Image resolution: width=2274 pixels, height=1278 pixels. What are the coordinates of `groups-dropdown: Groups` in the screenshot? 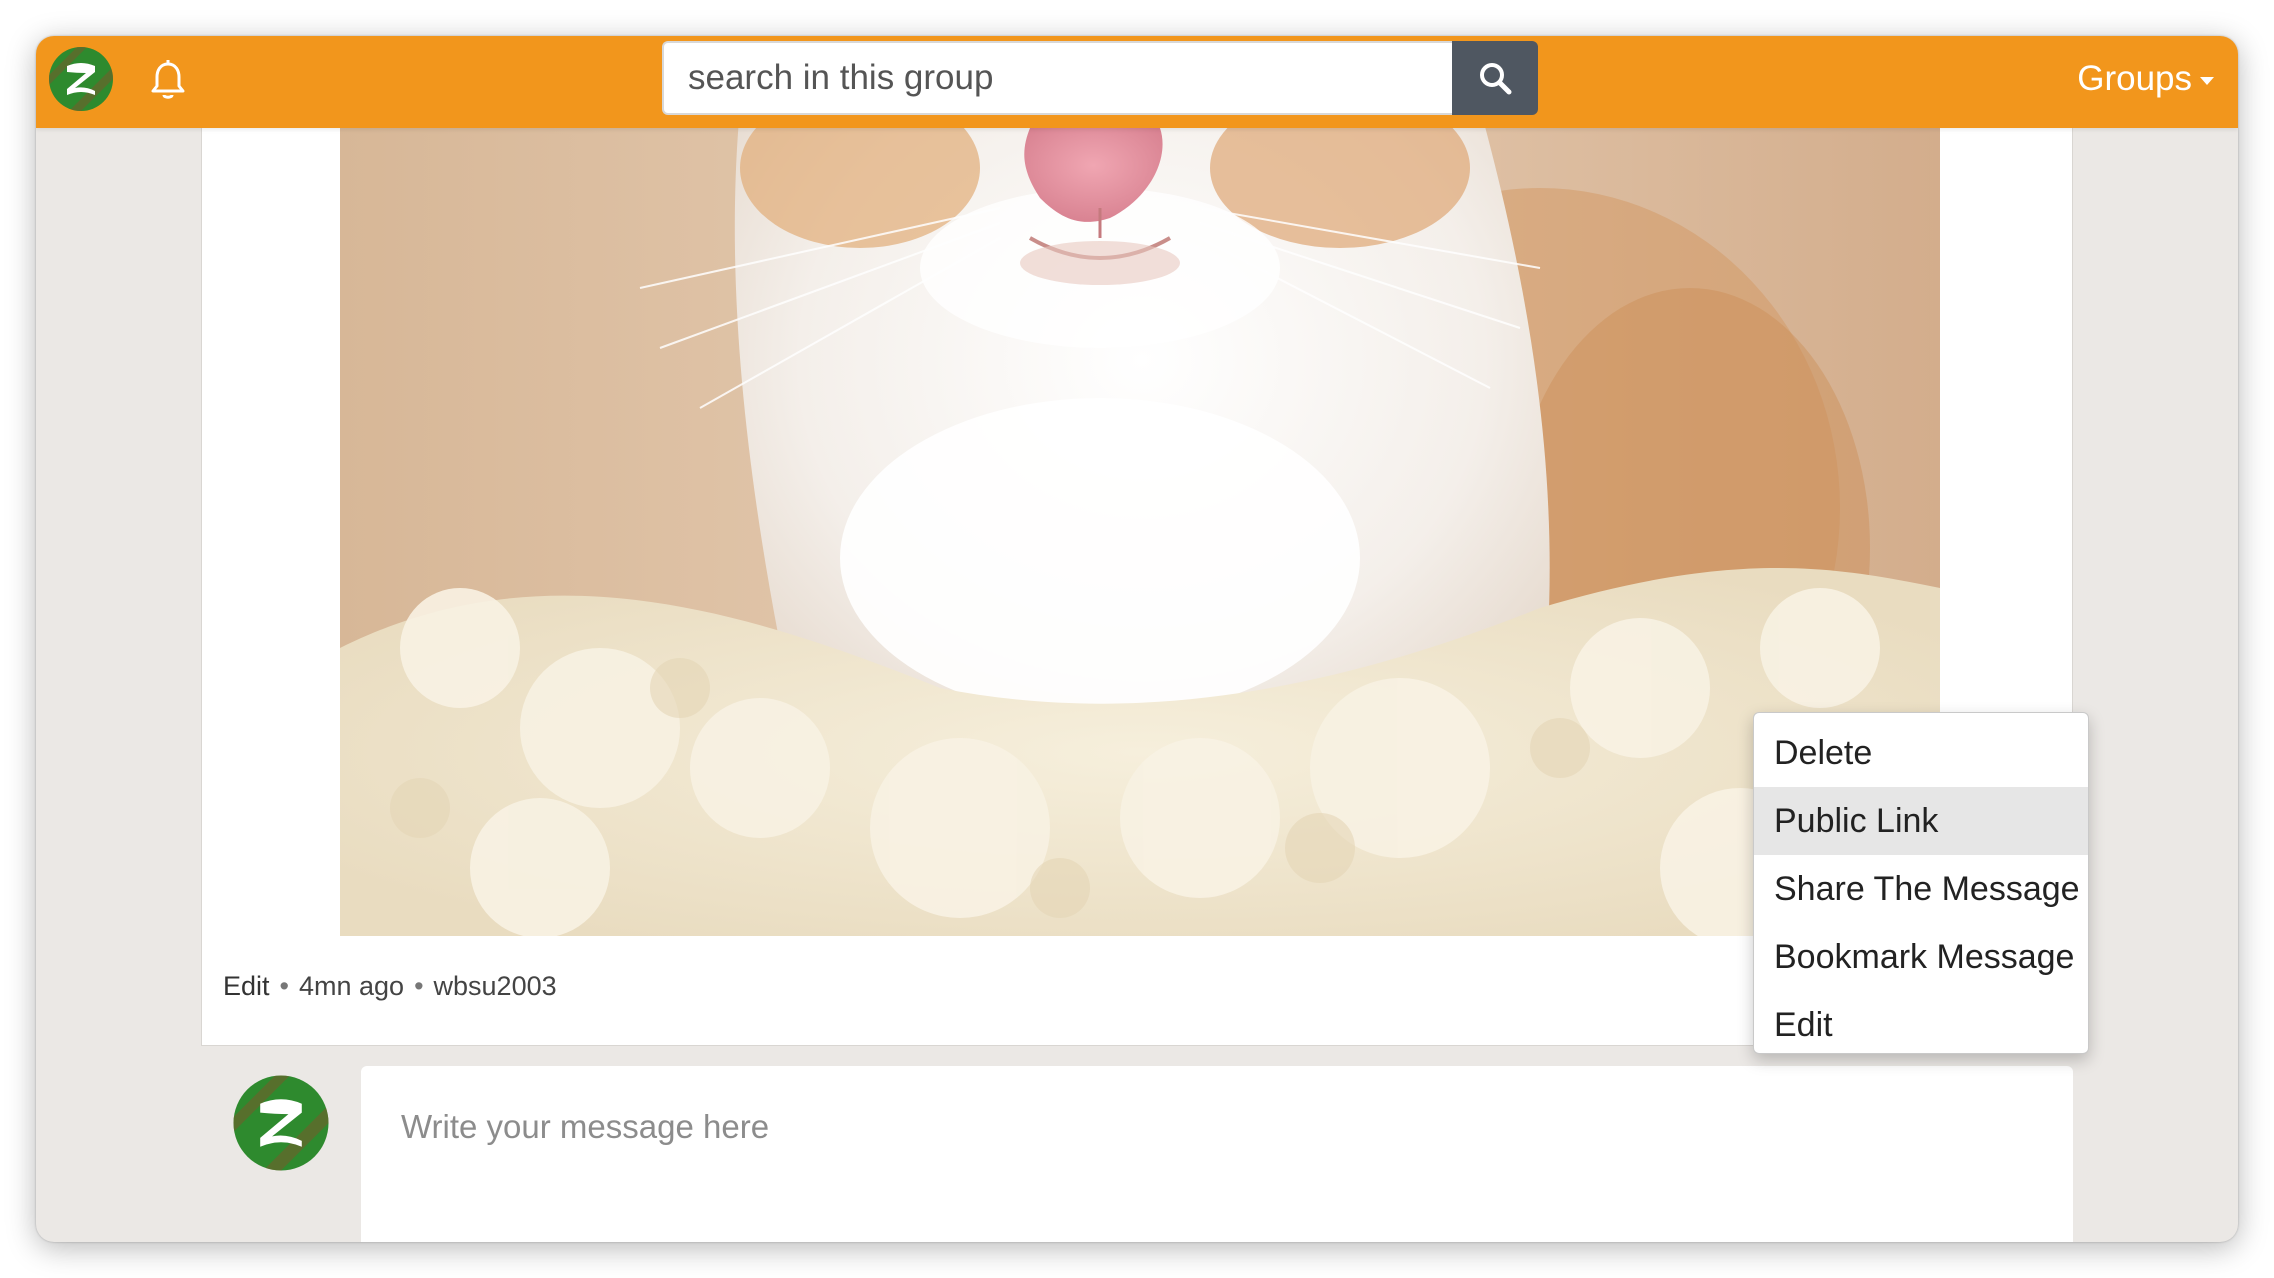 It's located at (2145, 79).